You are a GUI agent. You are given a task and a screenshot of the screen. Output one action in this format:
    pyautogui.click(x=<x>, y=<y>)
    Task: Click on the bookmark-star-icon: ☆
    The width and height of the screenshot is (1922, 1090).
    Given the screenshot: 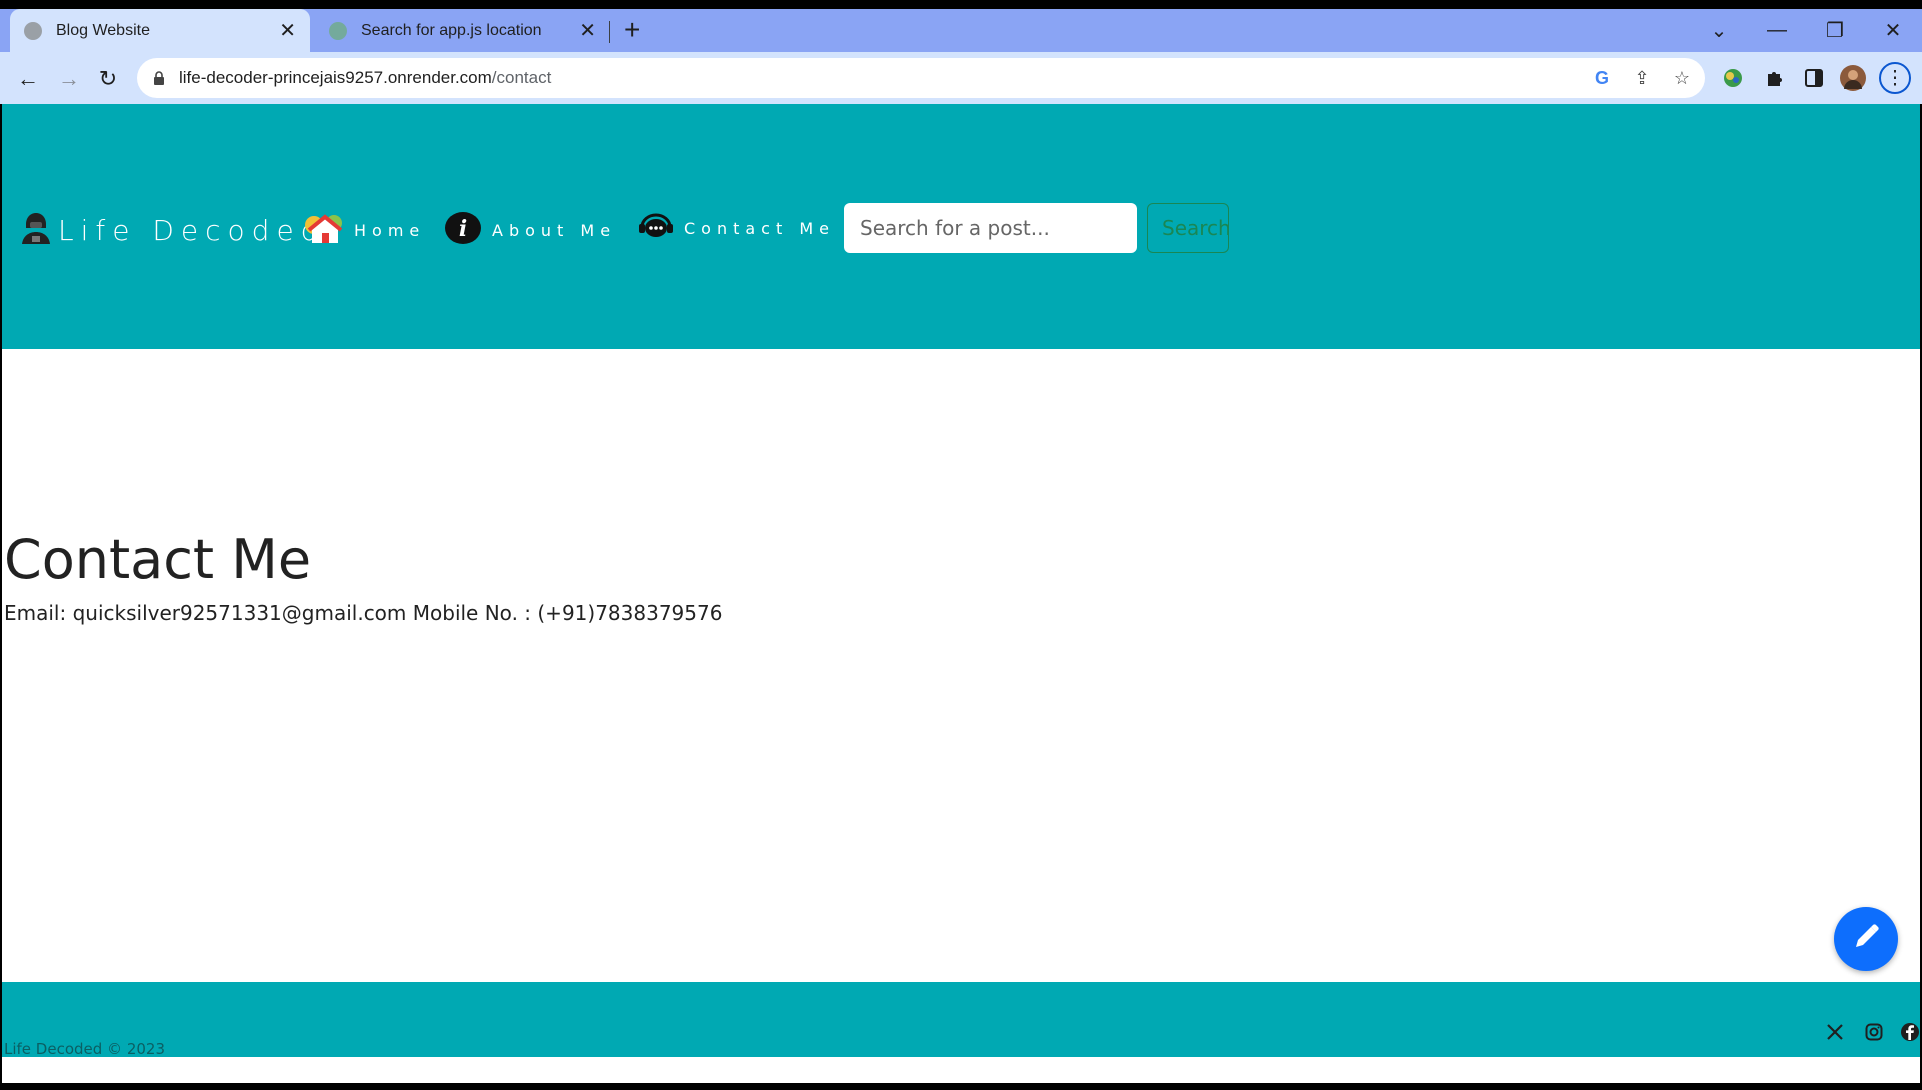 What is the action you would take?
    pyautogui.click(x=1682, y=78)
    